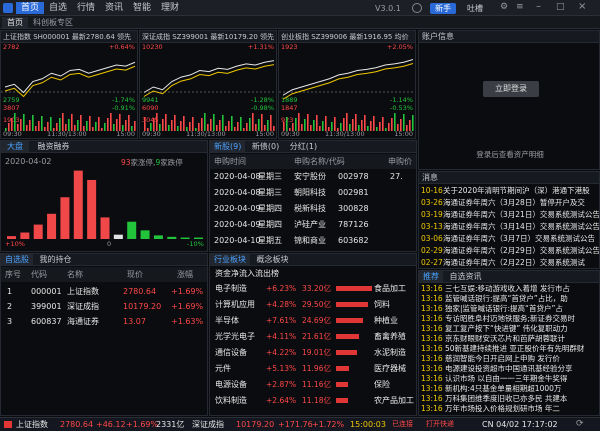  Describe the element at coordinates (265, 146) in the screenshot. I see `tab-new-bonds: 新债(0)` at that location.